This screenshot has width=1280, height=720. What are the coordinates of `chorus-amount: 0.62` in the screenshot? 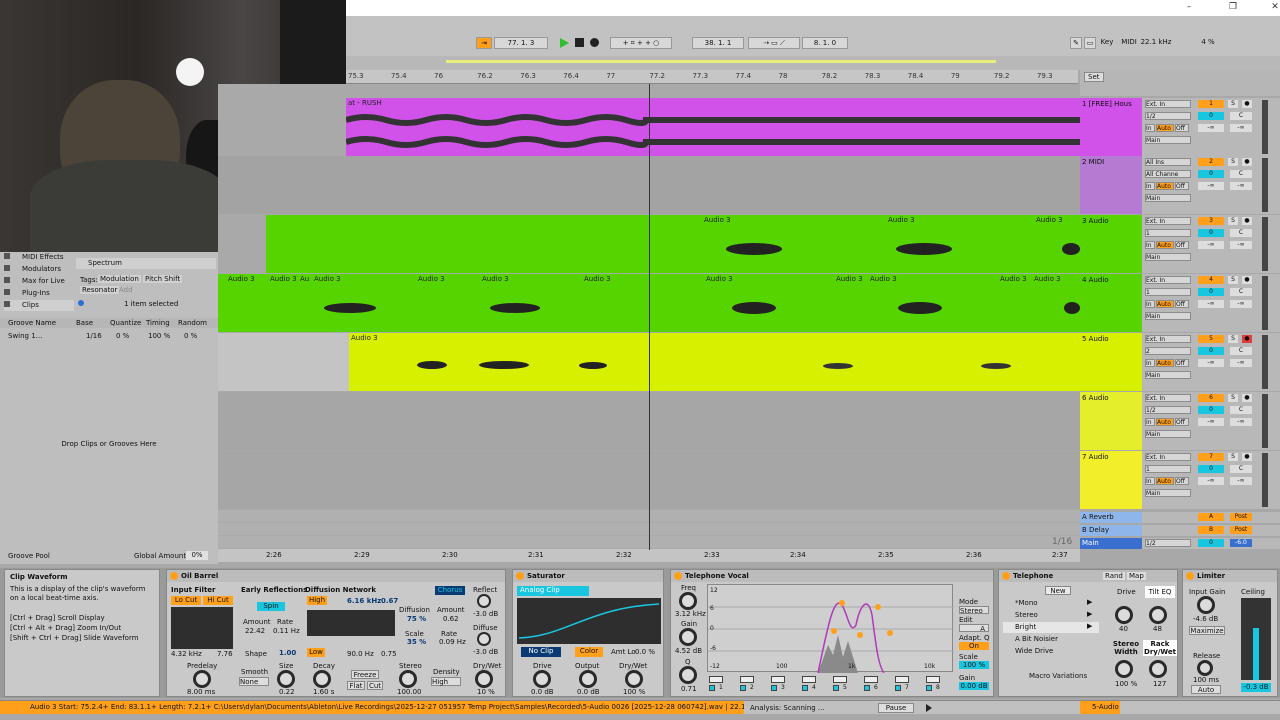 It's located at (451, 619).